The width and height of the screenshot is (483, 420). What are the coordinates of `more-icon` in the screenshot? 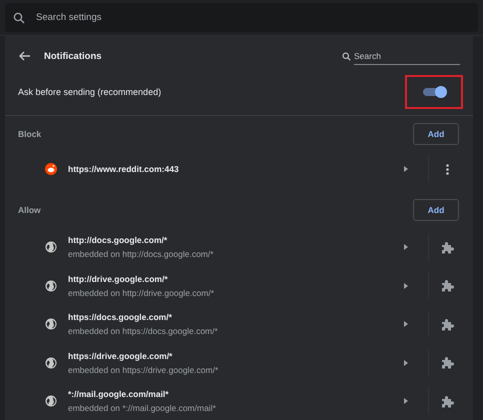 It's located at (447, 169).